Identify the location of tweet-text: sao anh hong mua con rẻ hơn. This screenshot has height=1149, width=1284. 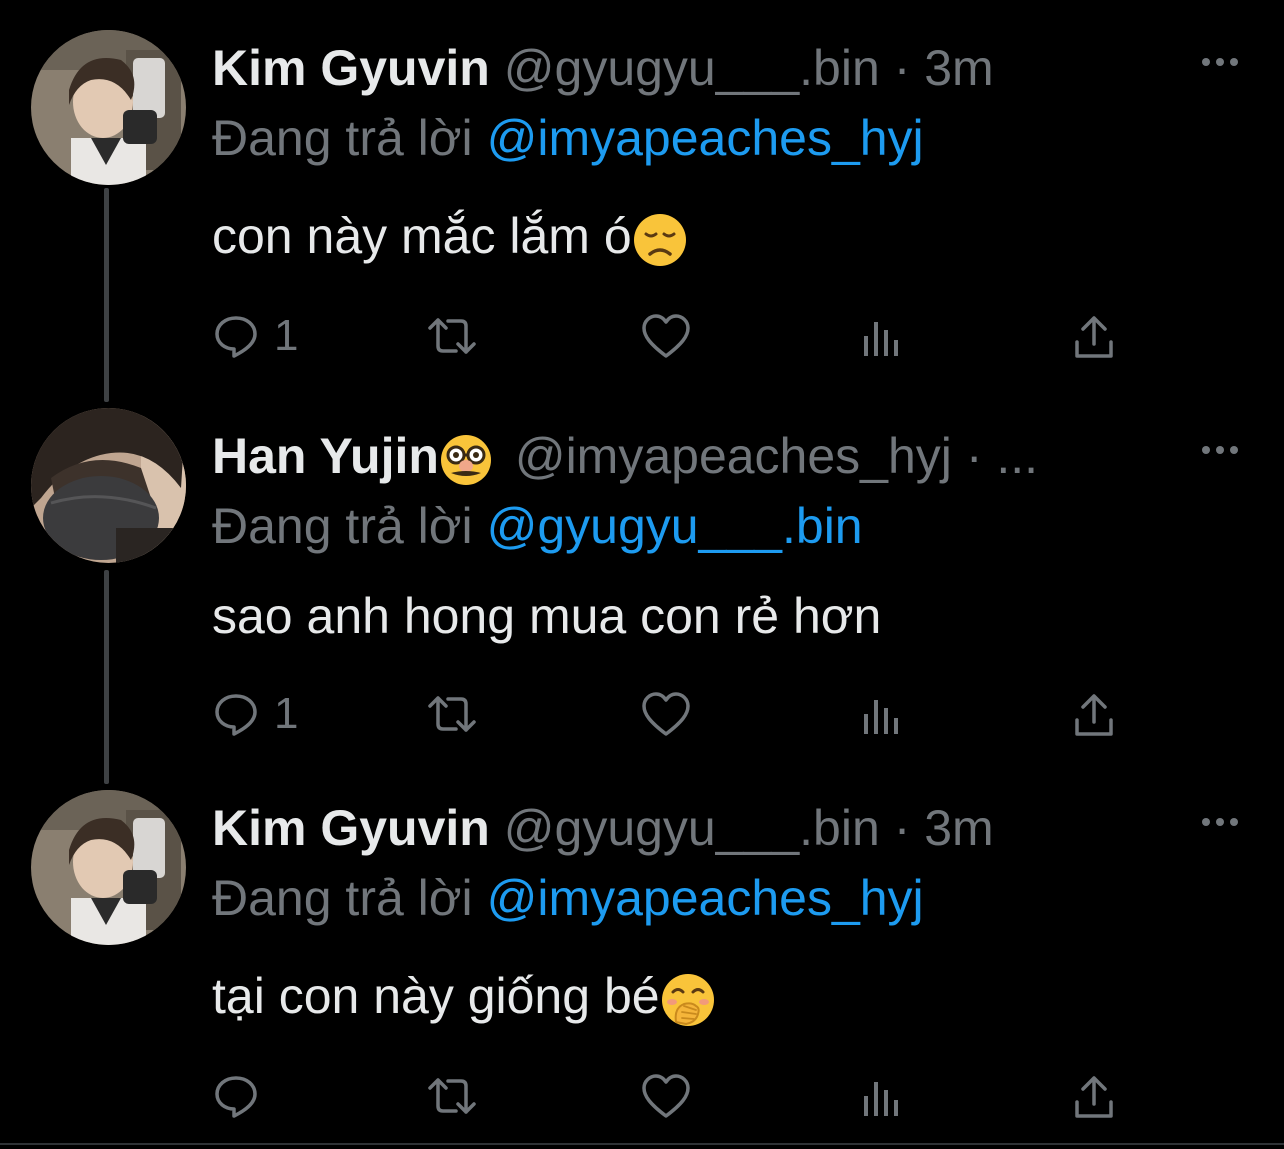
(546, 616).